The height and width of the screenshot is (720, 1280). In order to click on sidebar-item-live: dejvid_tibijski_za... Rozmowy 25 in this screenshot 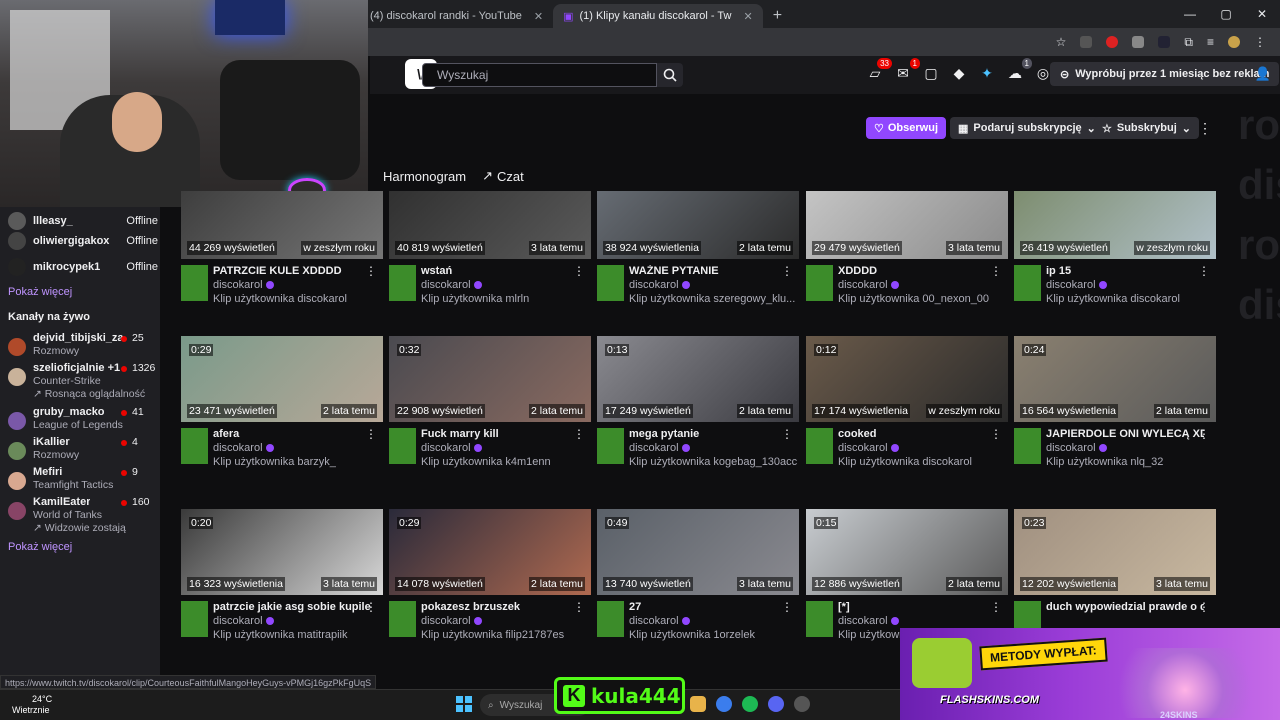, I will do `click(83, 347)`.